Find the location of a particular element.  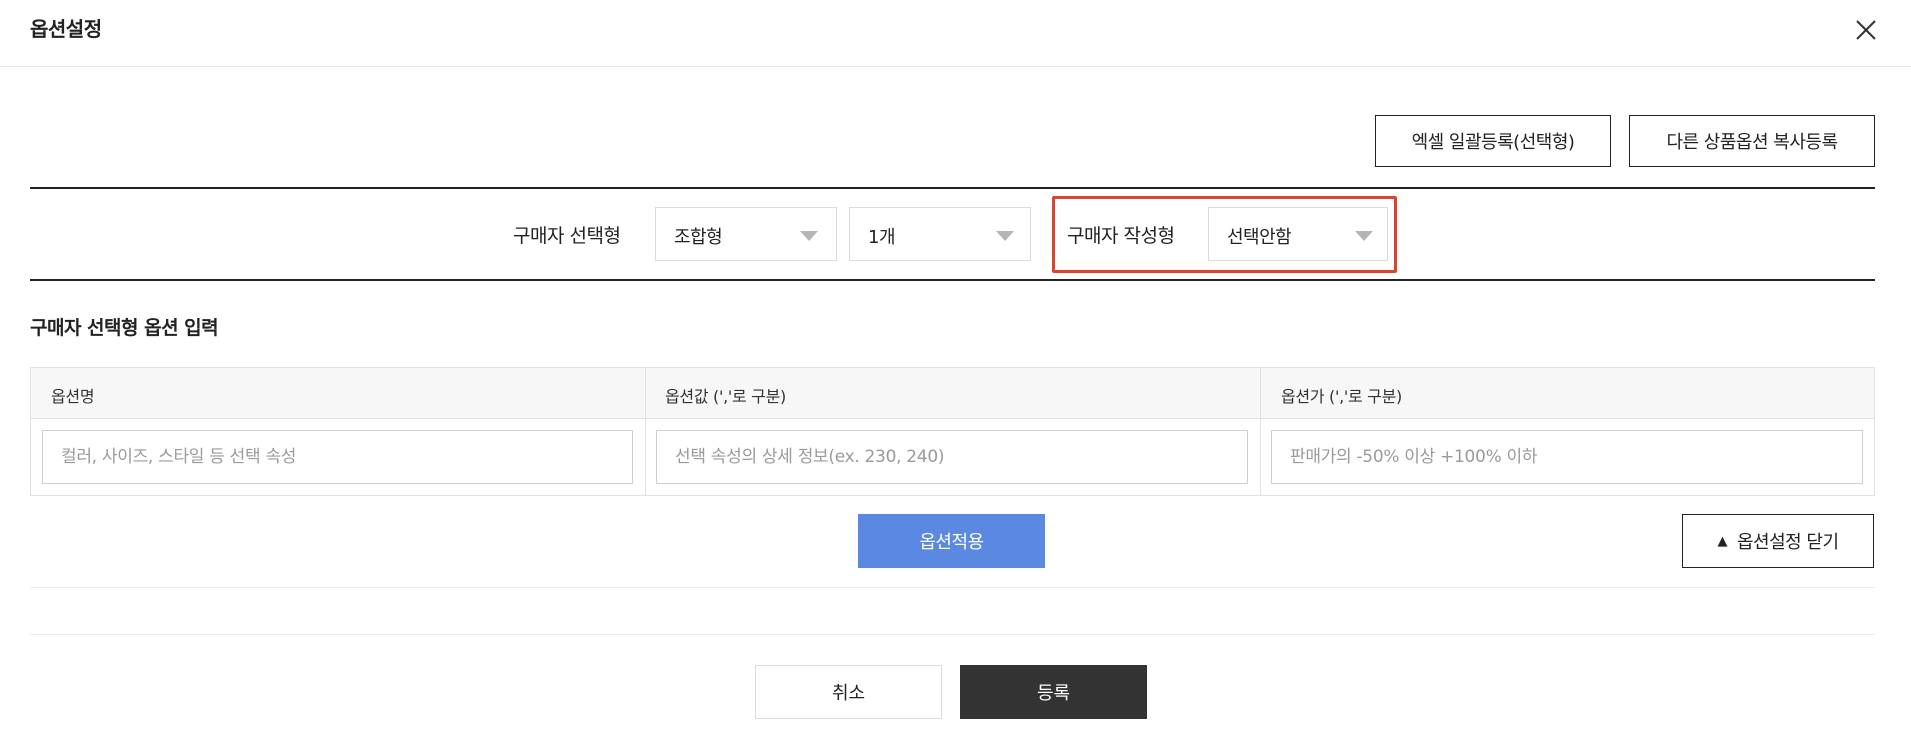

option-price-input is located at coordinates (1567, 457).